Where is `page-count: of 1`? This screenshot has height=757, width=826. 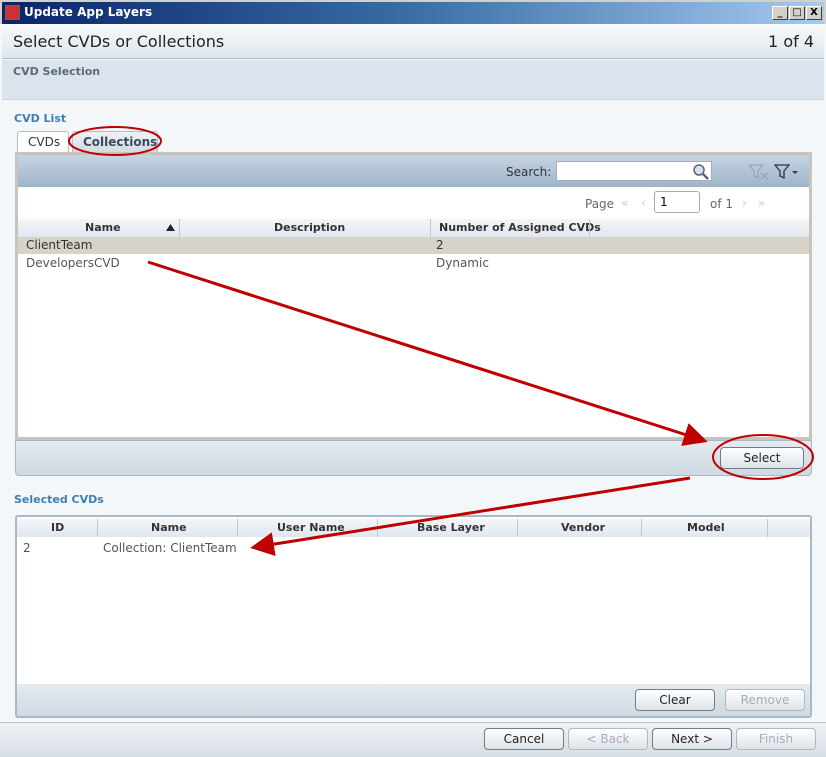 page-count: of 1 is located at coordinates (722, 204).